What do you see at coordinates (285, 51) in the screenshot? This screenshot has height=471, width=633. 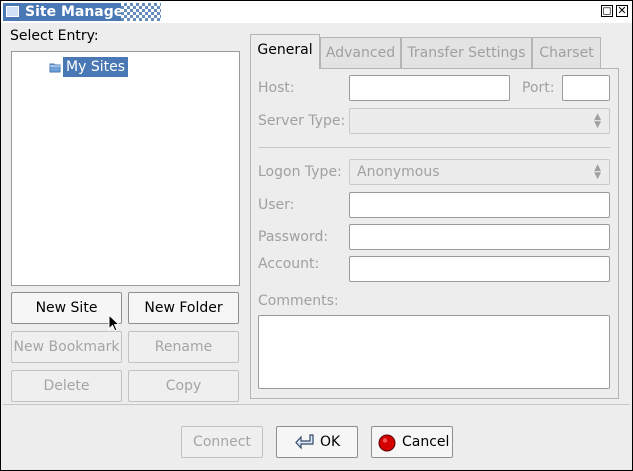 I see `tab-general: General` at bounding box center [285, 51].